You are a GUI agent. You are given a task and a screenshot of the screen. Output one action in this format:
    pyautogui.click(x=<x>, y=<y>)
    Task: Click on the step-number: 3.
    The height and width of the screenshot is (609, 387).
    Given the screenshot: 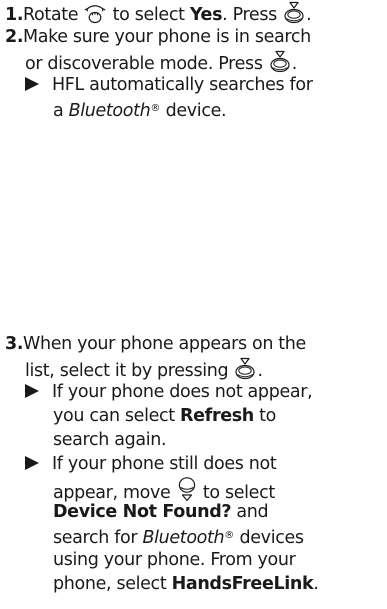 What is the action you would take?
    pyautogui.click(x=14, y=344)
    